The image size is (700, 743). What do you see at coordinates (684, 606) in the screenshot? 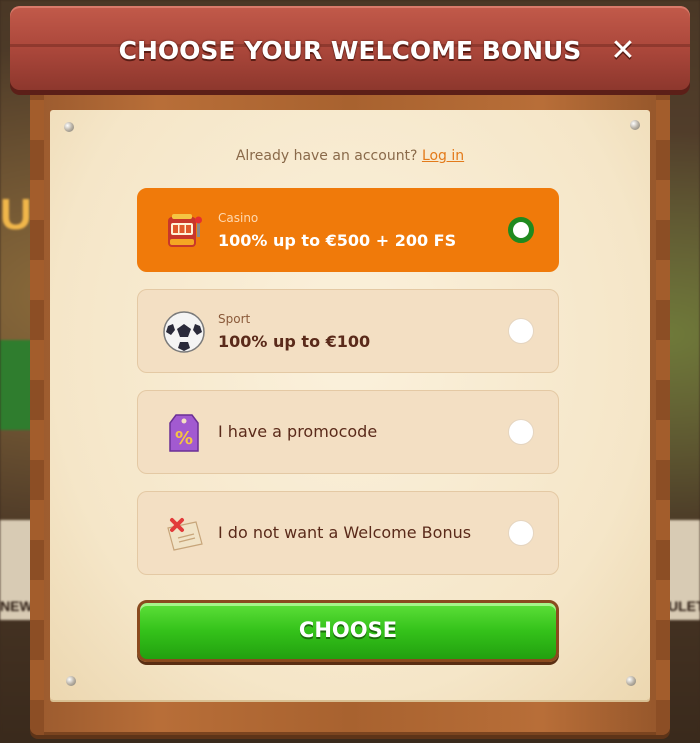
I see `background-label-right: ULET` at bounding box center [684, 606].